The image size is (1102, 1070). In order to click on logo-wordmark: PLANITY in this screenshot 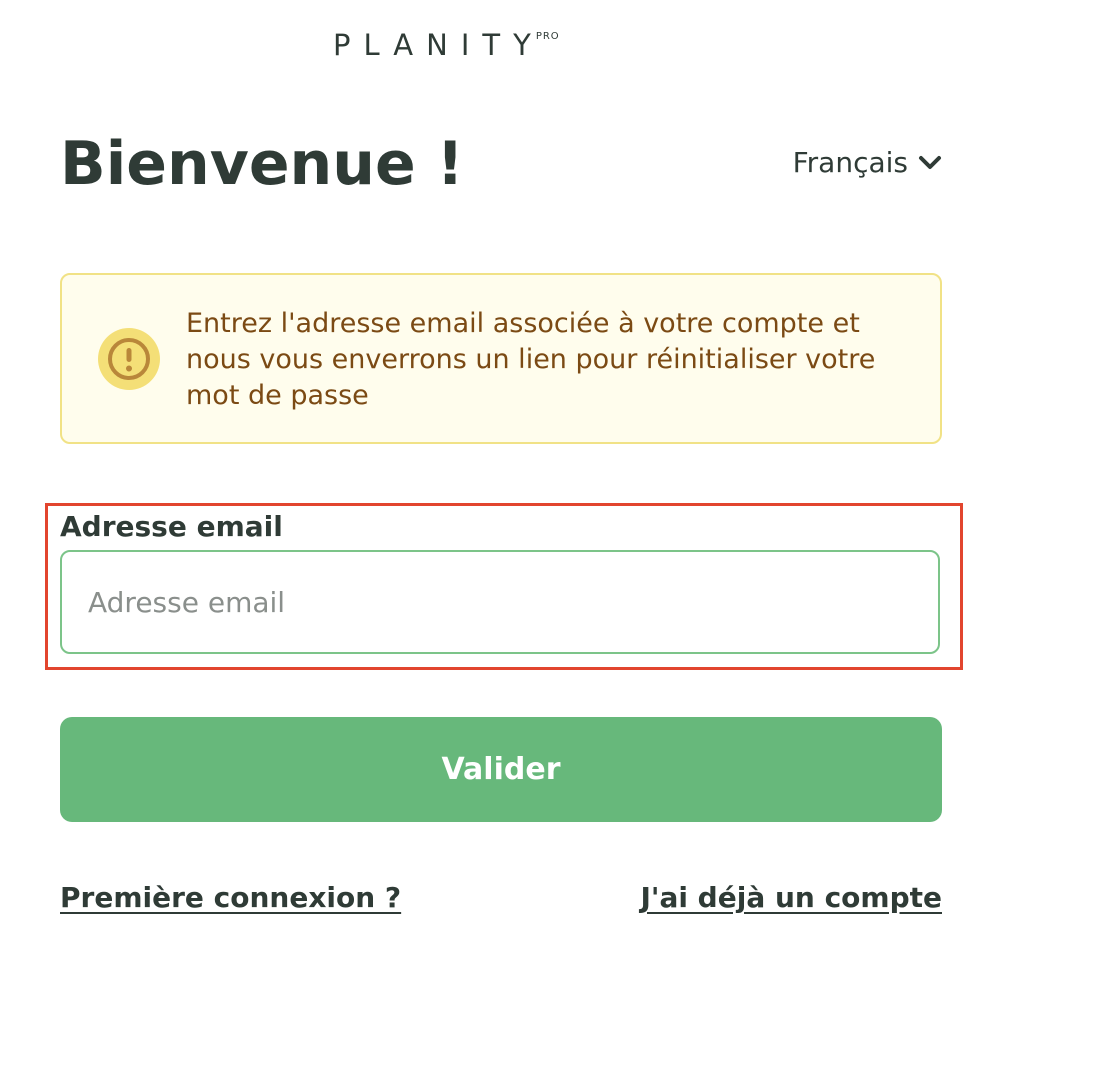, I will do `click(438, 45)`.